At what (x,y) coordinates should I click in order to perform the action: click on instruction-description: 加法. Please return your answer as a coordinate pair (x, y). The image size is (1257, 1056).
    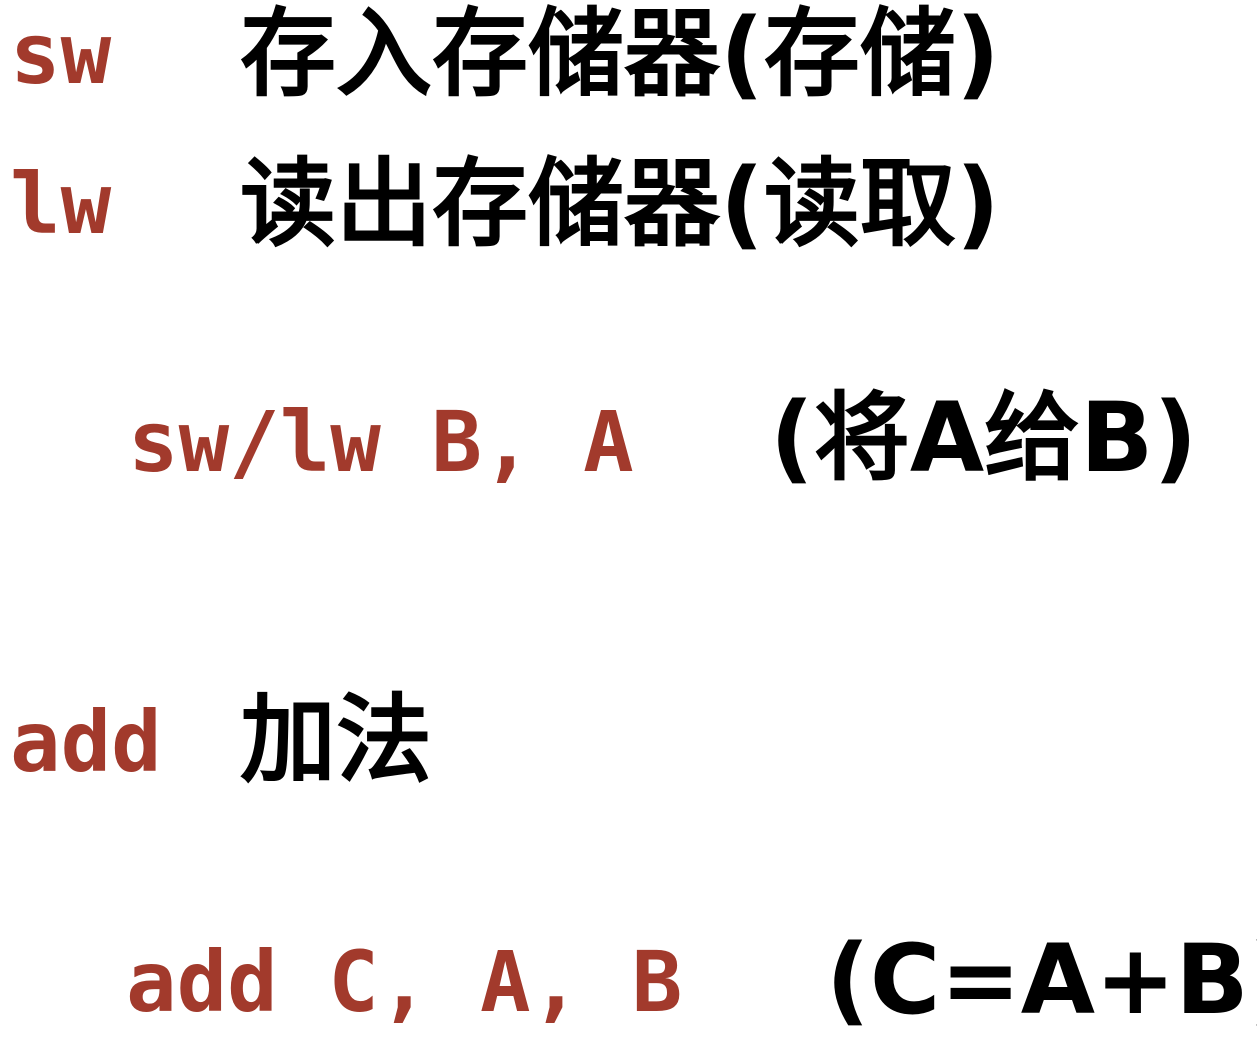
    Looking at the image, I should click on (336, 740).